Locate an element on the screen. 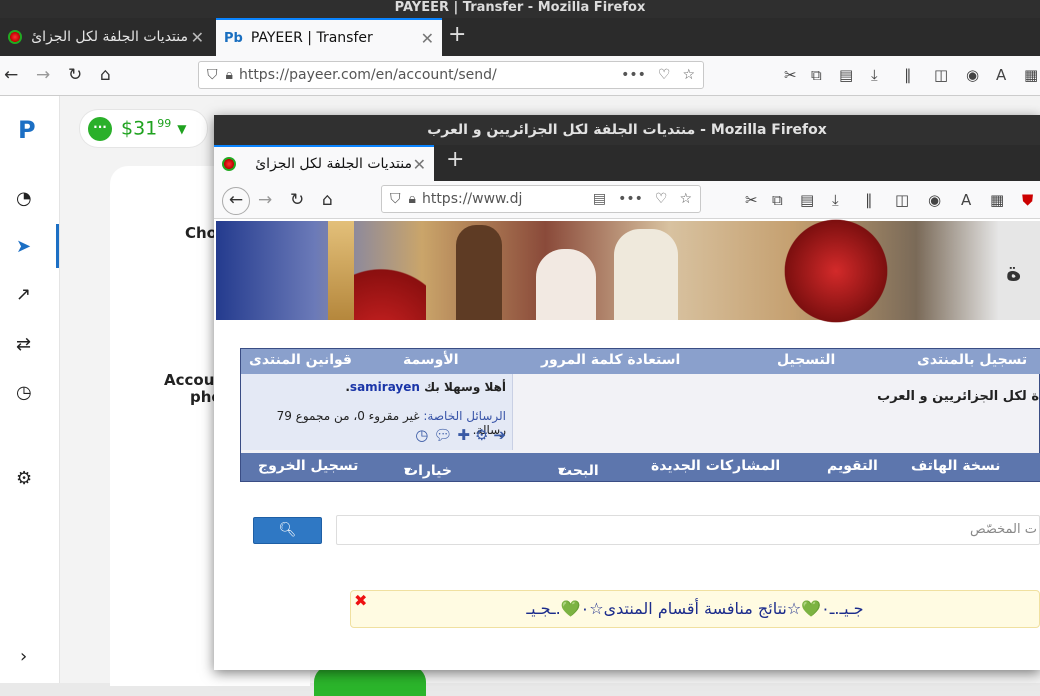 The height and width of the screenshot is (696, 1040). menu-recover-password: استعادة كلمة المرور is located at coordinates (610, 360).